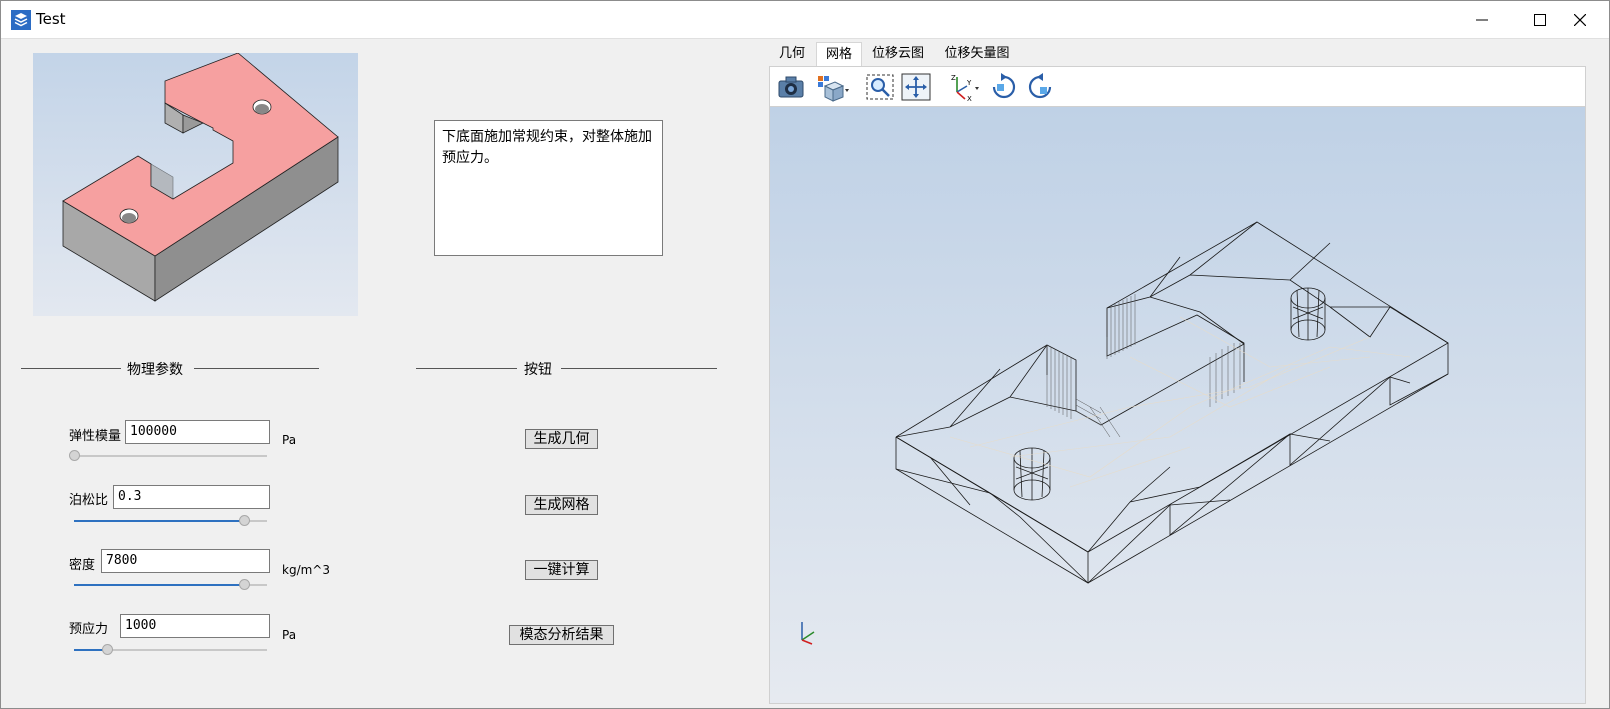  What do you see at coordinates (839, 54) in the screenshot?
I see `tab-mesh: 网格` at bounding box center [839, 54].